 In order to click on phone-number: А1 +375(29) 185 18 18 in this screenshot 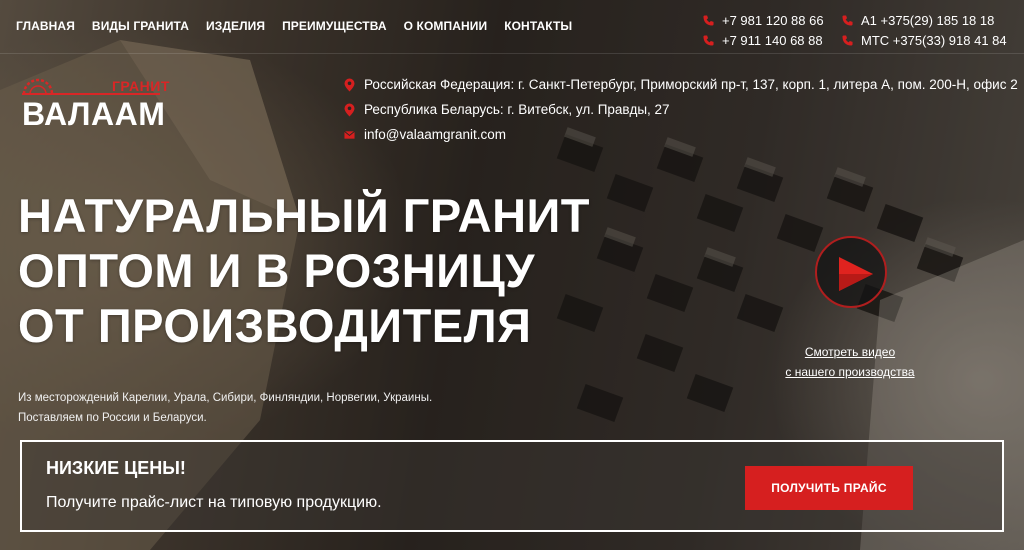, I will do `click(928, 20)`.